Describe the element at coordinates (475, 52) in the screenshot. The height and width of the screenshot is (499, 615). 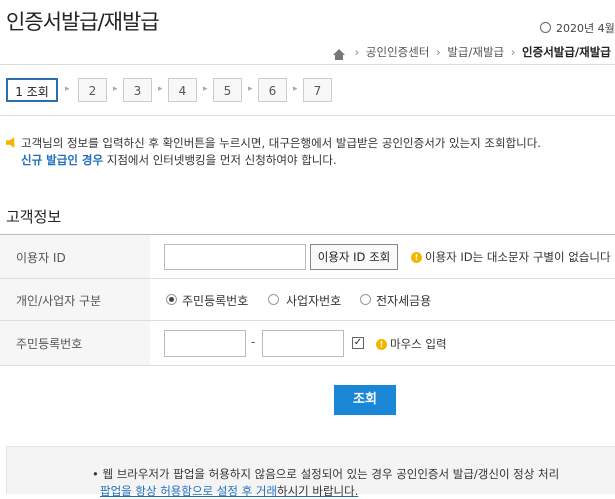
I see `breadcrumb-item-issue: 발급/재발급` at that location.